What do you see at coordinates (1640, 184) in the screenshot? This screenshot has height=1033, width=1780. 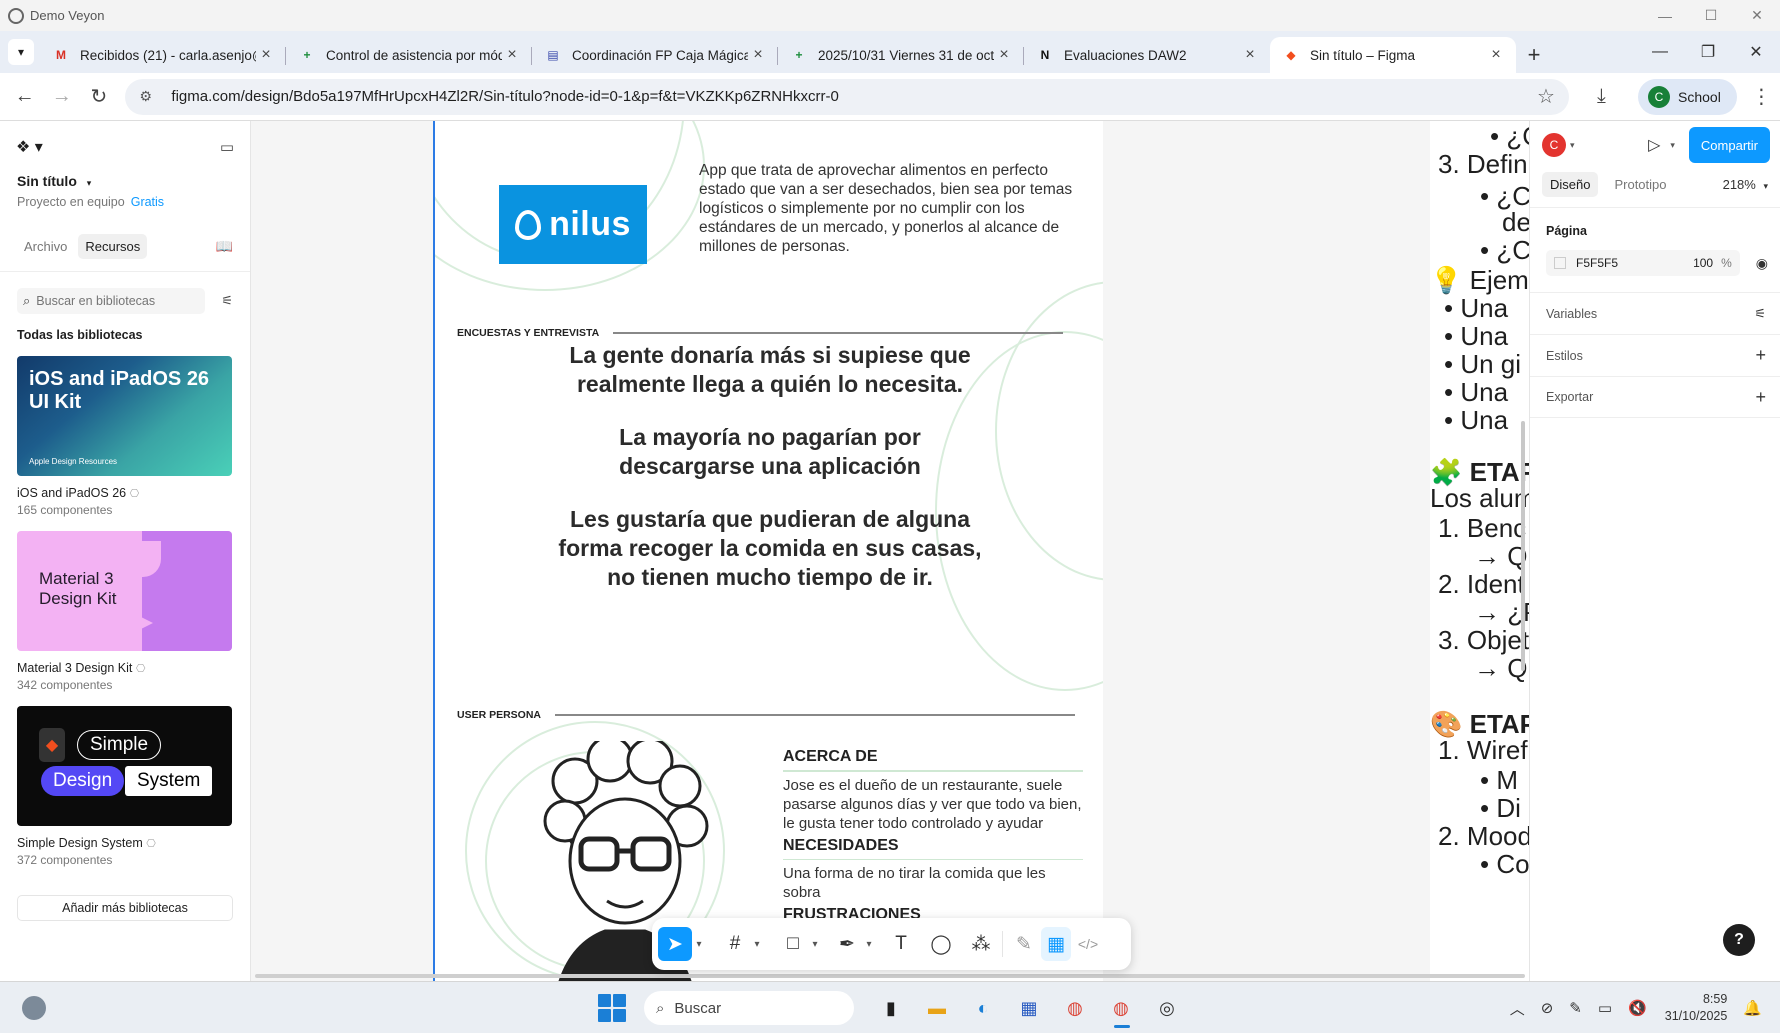 I see `tab-prototype: Prototipo` at bounding box center [1640, 184].